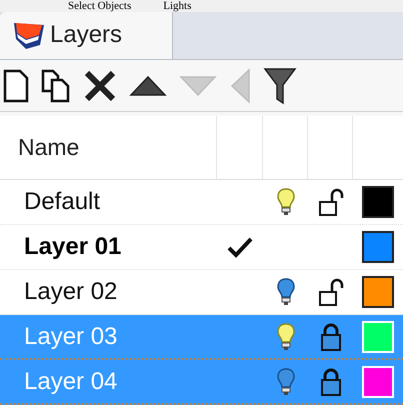 The height and width of the screenshot is (405, 403). What do you see at coordinates (62, 202) in the screenshot?
I see `layer-name: Default` at bounding box center [62, 202].